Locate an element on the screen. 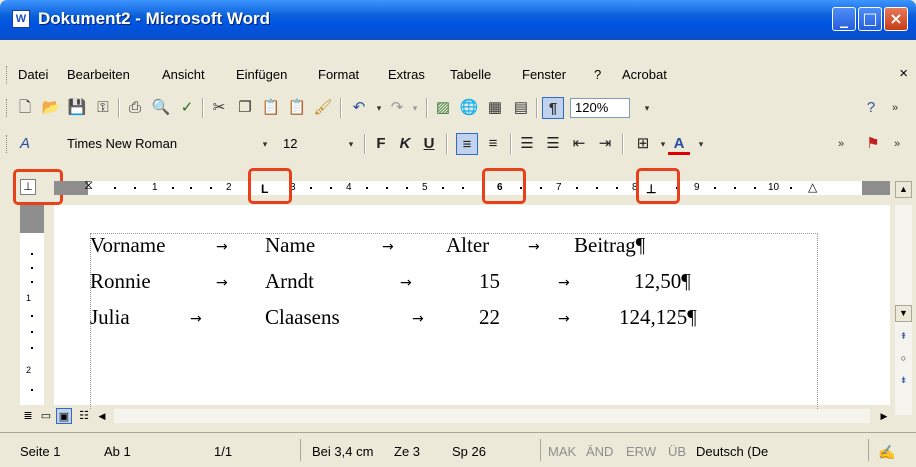 Image resolution: width=916 pixels, height=467 pixels. scroll-left-icon: ◀ is located at coordinates (102, 416).